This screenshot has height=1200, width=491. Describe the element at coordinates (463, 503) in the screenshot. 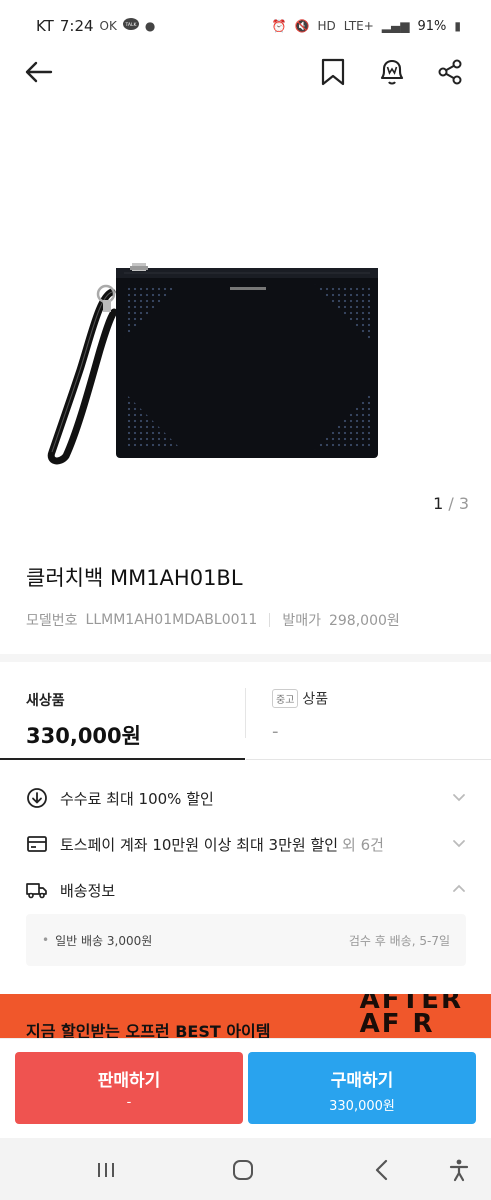

I see `image-total: 3` at that location.